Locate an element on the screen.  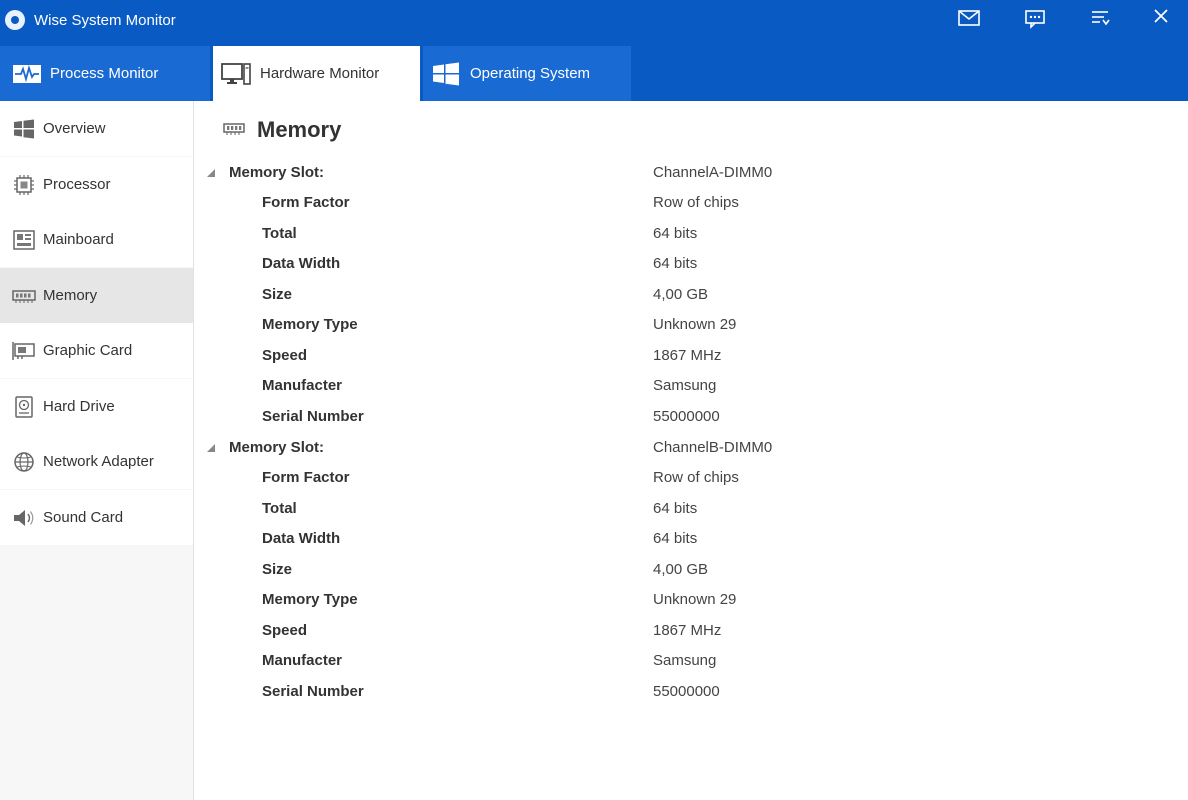
sidebar-item-memory: Memory is located at coordinates (96, 295).